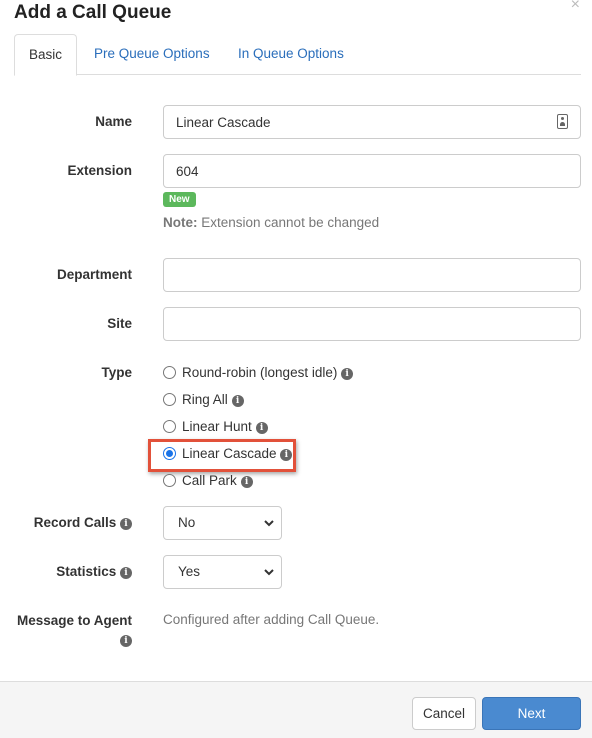 This screenshot has height=738, width=592. I want to click on type-option-label: Linear Hunt, so click(217, 426).